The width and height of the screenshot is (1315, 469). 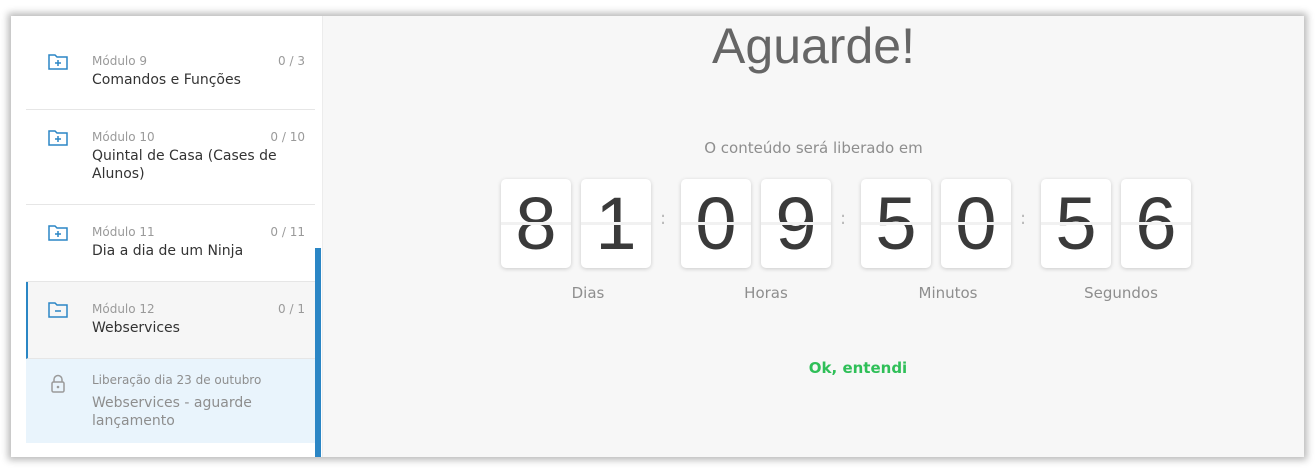 I want to click on countdown-digit-seconds-2: 6, so click(x=1156, y=223).